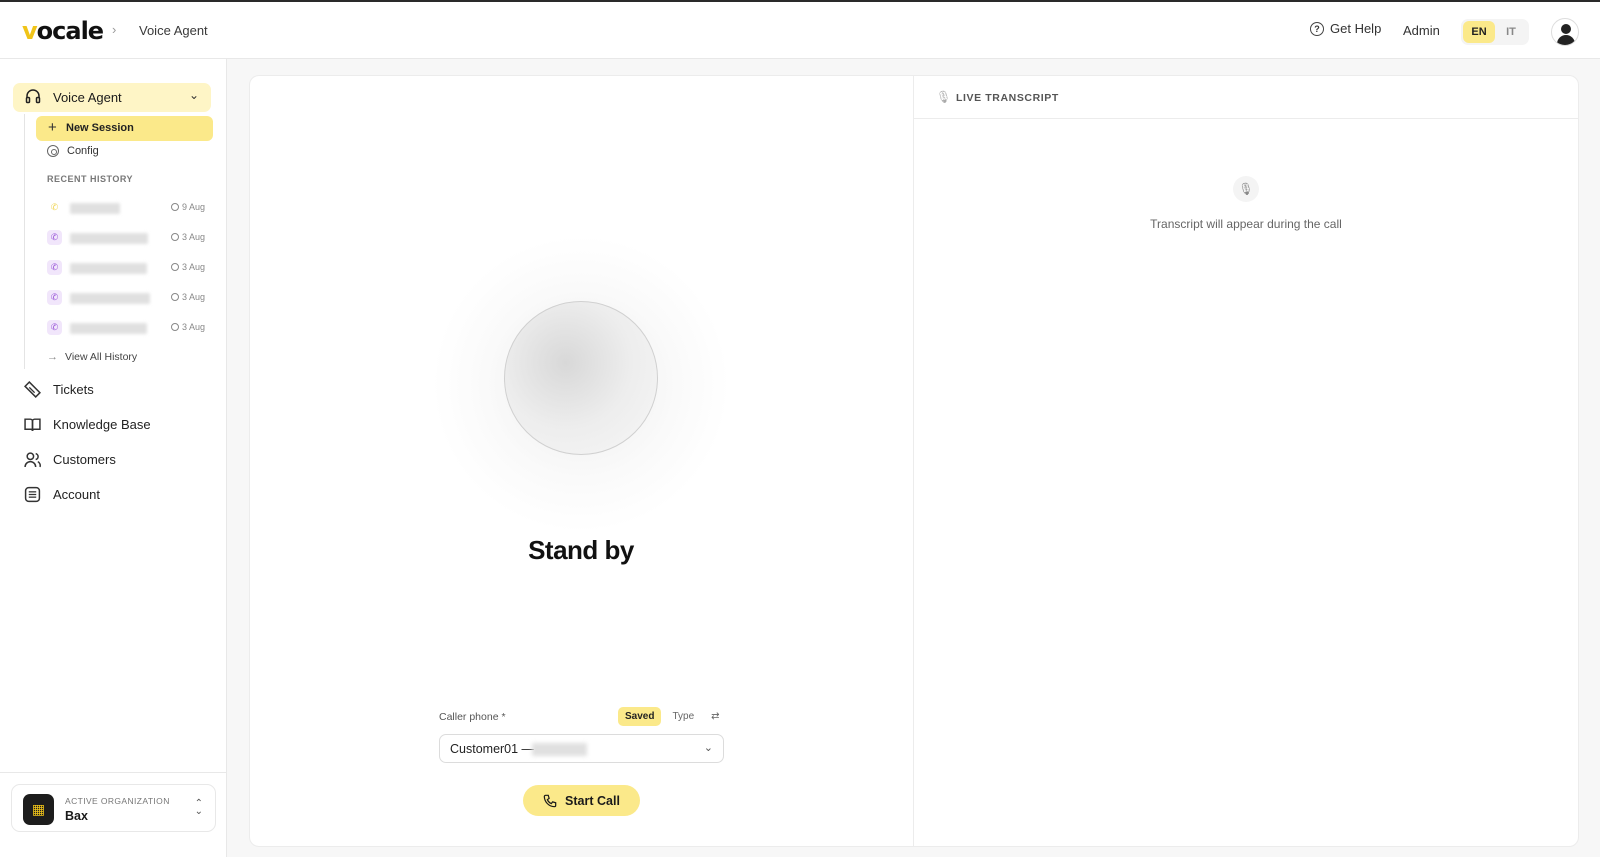 This screenshot has width=1600, height=857. I want to click on gear-icon, so click(53, 151).